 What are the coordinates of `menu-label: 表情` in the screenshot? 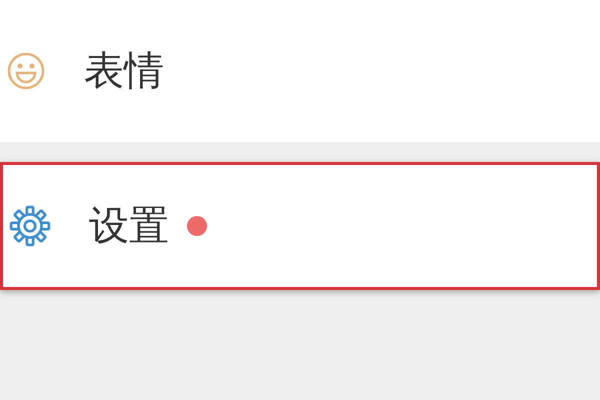 It's located at (124, 71).